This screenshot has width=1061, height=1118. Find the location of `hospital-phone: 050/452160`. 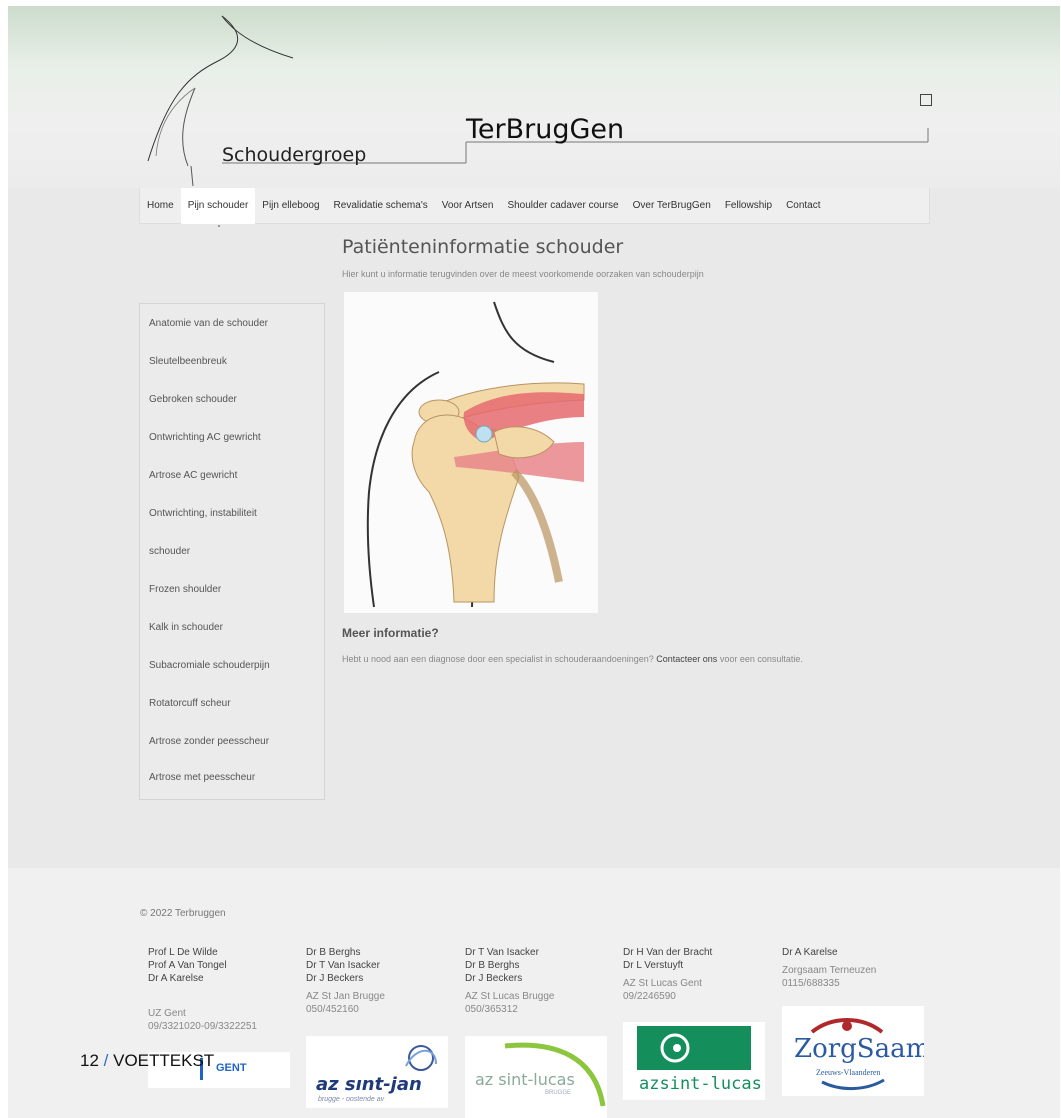

hospital-phone: 050/452160 is located at coordinates (332, 1009).